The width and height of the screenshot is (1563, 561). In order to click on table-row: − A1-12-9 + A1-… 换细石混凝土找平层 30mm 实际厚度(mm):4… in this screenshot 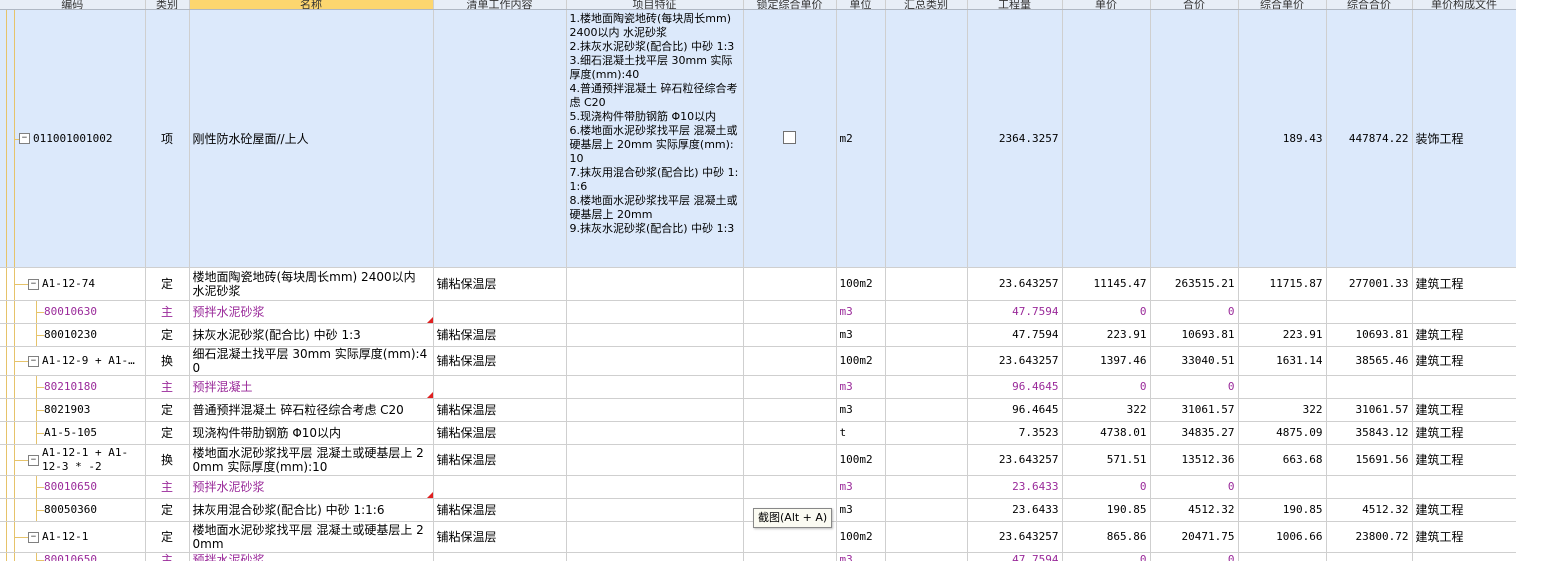, I will do `click(758, 361)`.